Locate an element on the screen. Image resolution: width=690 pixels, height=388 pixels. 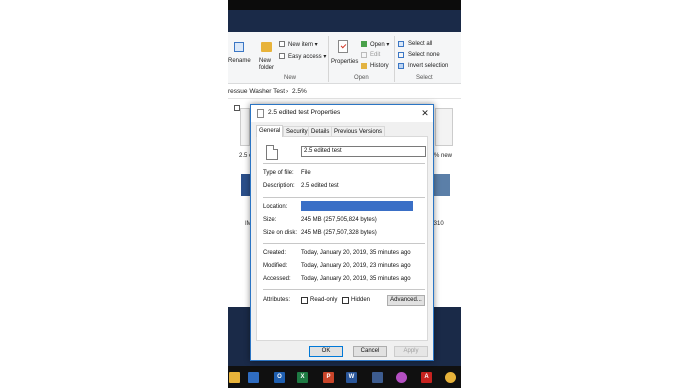
location-label: Location: is located at coordinates (275, 207).